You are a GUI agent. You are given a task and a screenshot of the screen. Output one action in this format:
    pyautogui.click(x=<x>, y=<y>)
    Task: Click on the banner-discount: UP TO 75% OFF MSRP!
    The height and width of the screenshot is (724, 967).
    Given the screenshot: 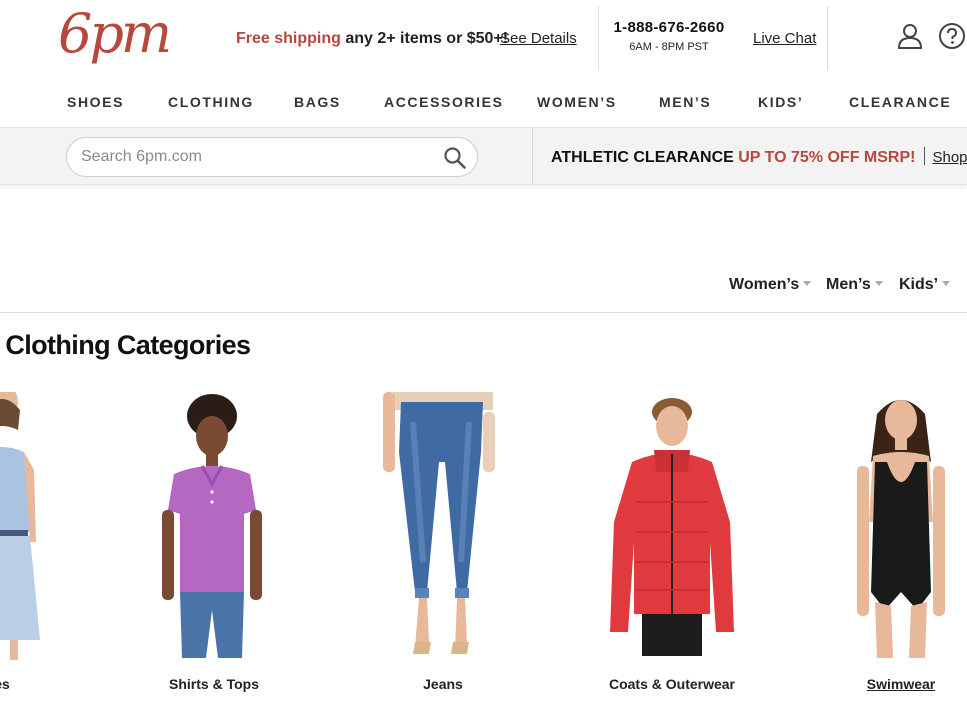 What is the action you would take?
    pyautogui.click(x=827, y=157)
    